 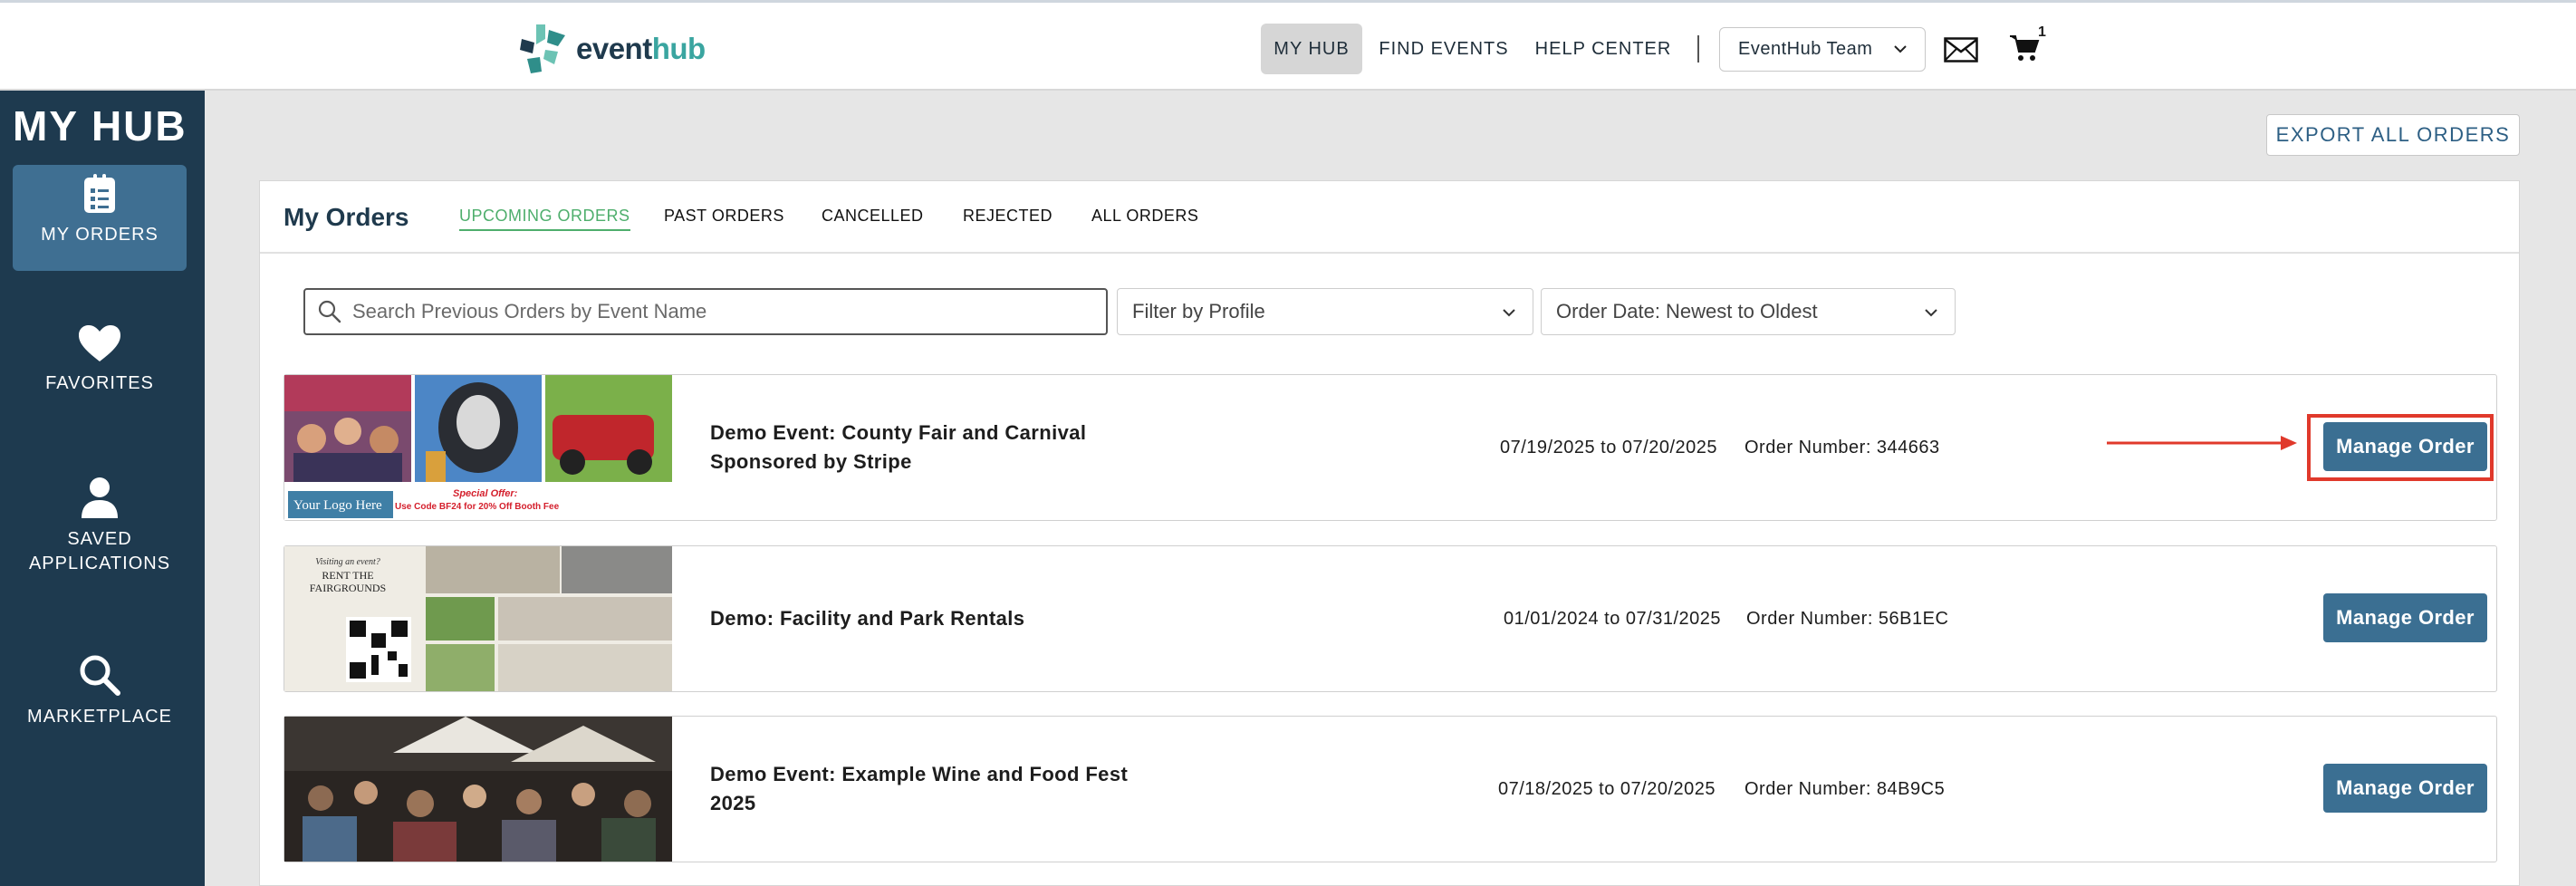 I want to click on sidebar-item-label-line1: SAVED, so click(x=99, y=539).